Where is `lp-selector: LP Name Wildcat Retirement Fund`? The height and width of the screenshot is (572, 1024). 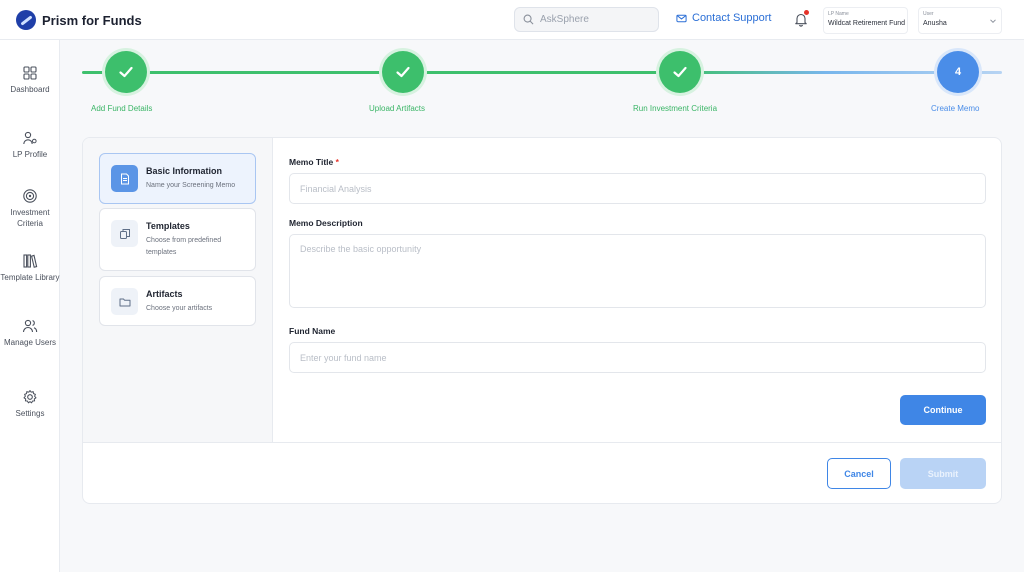 lp-selector: LP Name Wildcat Retirement Fund is located at coordinates (865, 20).